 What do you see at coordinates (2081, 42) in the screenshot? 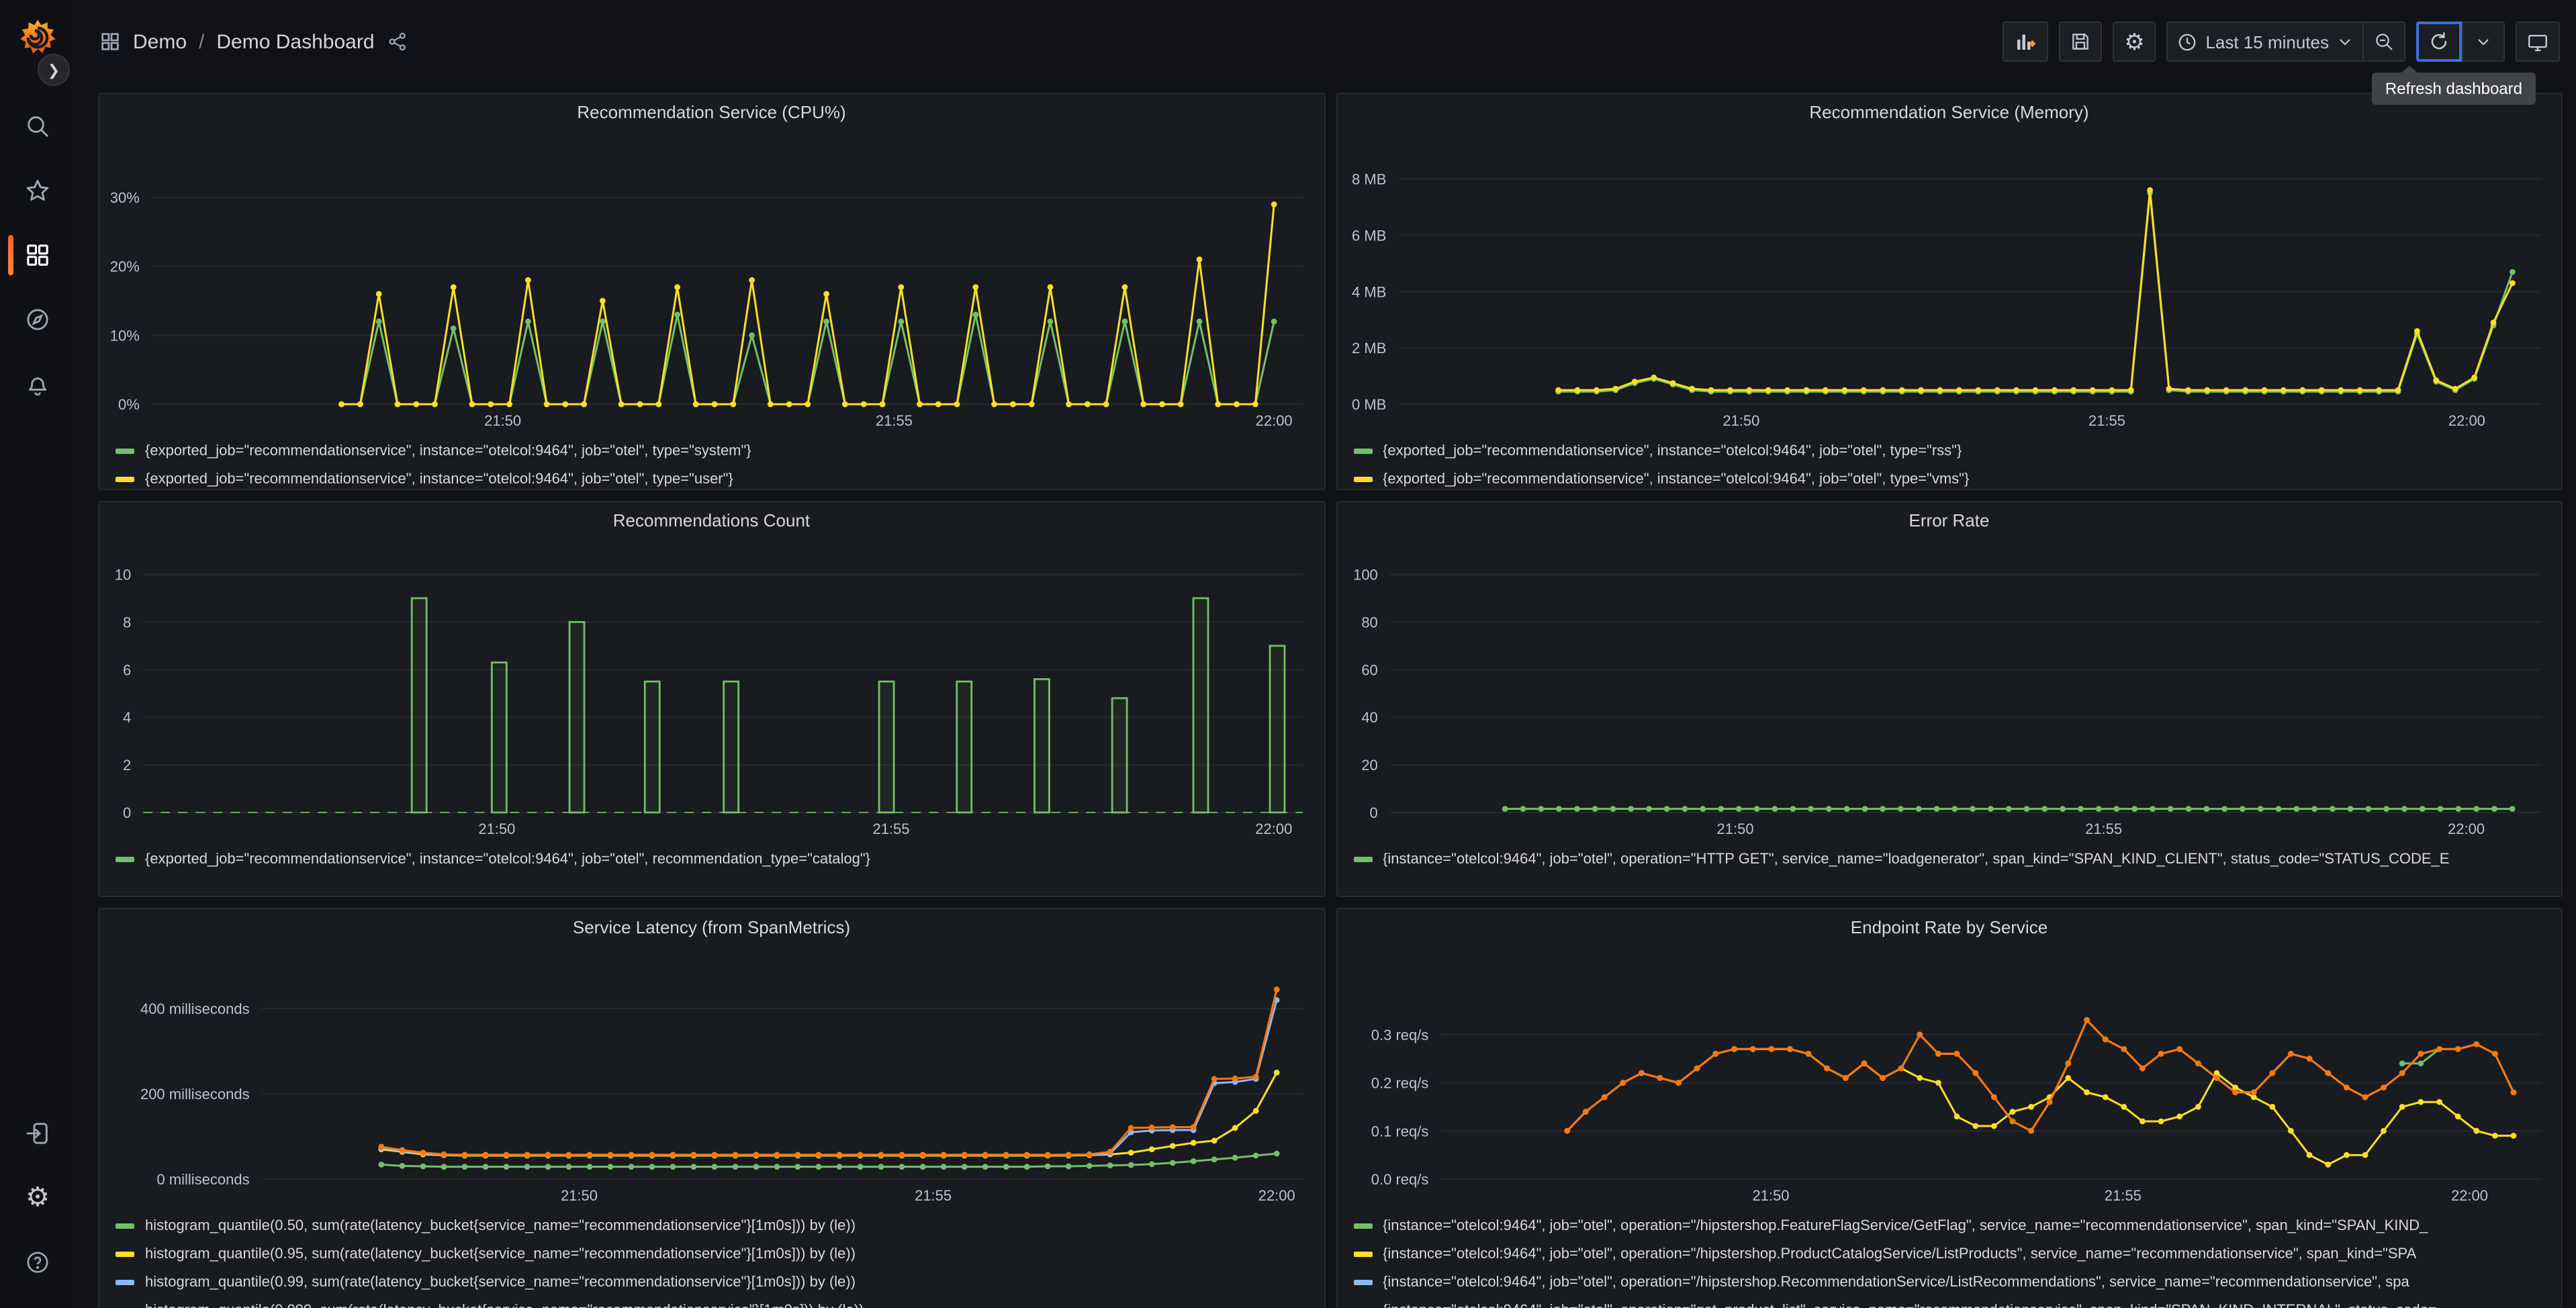
I see `save-dashboard-button` at bounding box center [2081, 42].